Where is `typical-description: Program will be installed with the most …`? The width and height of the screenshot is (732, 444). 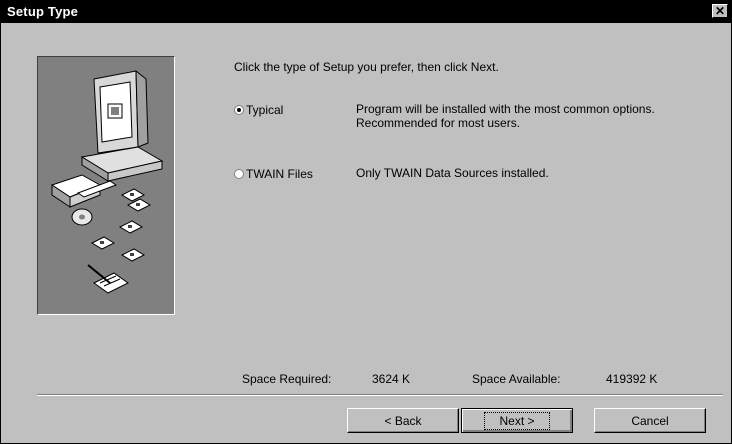
typical-description: Program will be installed with the most … is located at coordinates (505, 116).